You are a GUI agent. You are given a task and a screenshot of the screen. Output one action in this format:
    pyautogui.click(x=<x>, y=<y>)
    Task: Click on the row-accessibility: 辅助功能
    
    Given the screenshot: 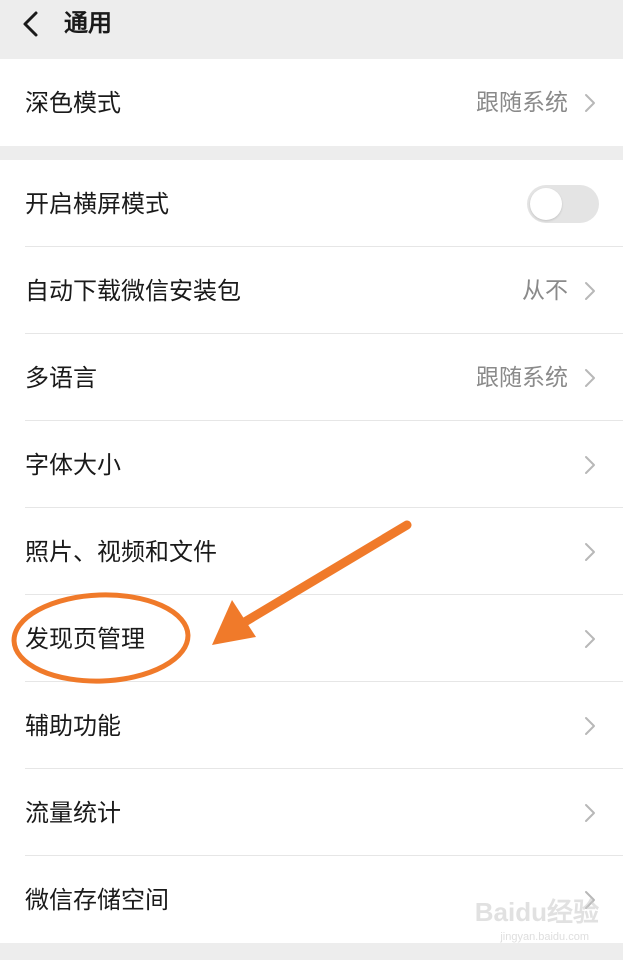 What is the action you would take?
    pyautogui.click(x=311, y=725)
    